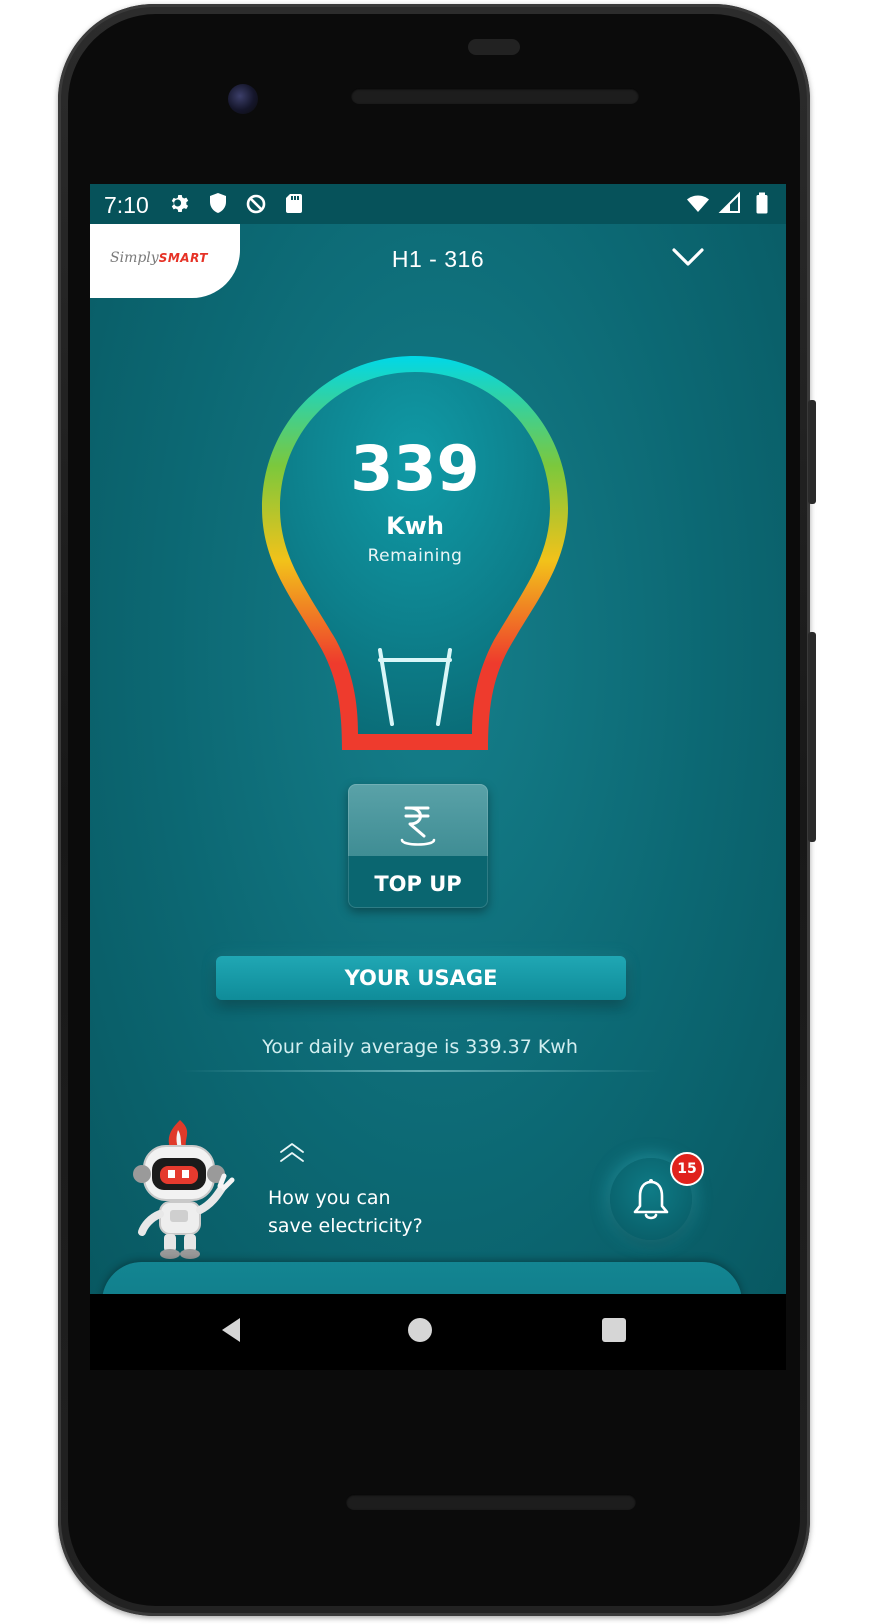  I want to click on bell-icon, so click(651, 1199).